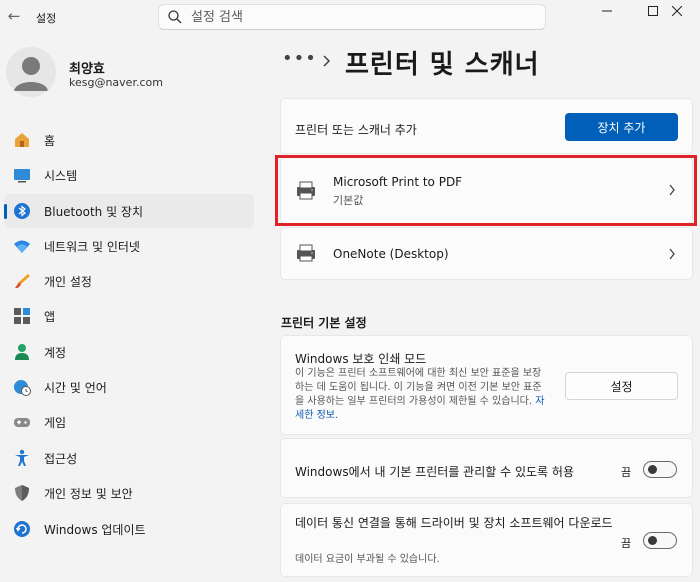 The image size is (700, 582). I want to click on sidebar-item-windows-update: Windows 업데이트, so click(129, 529).